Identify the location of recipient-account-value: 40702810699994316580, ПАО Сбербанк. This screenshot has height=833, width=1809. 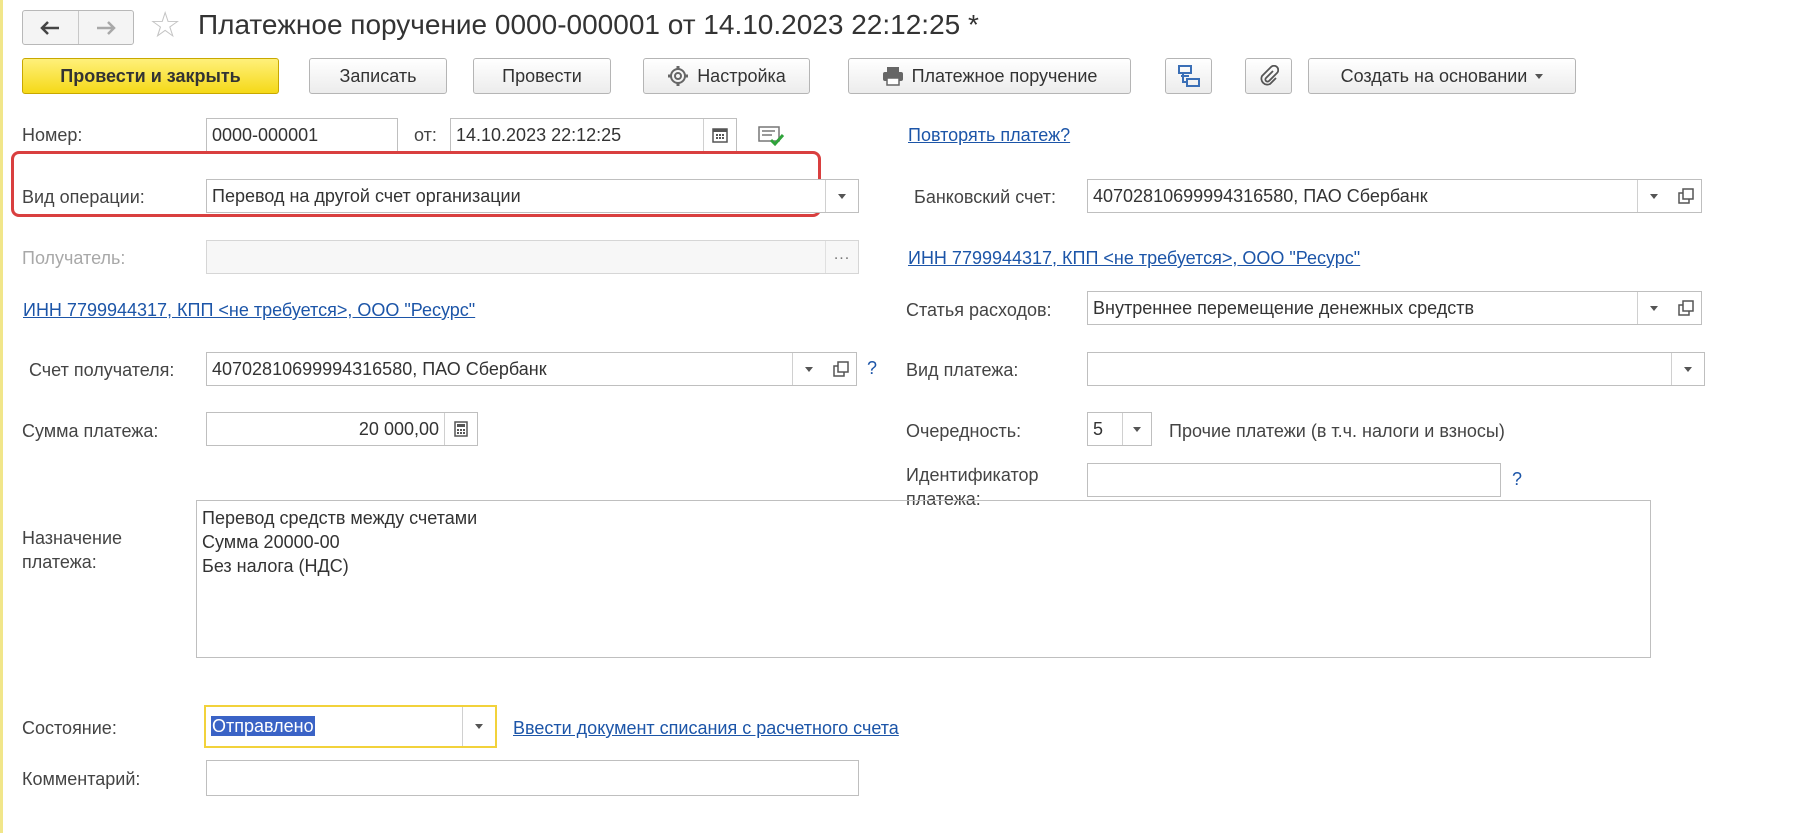
(379, 368).